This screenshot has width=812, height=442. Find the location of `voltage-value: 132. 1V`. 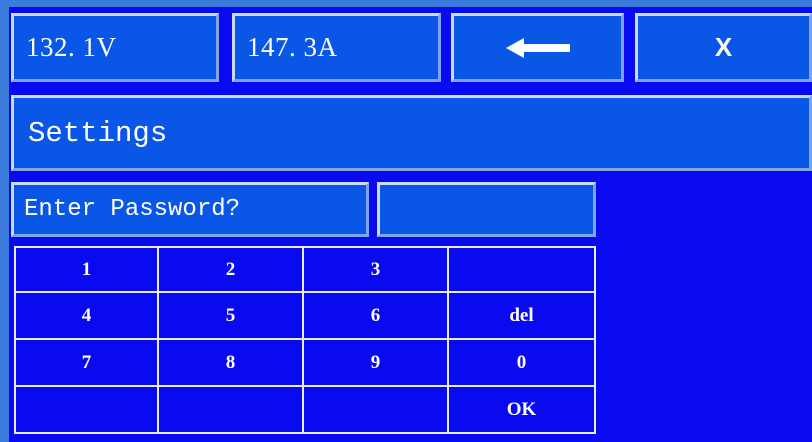

voltage-value: 132. 1V is located at coordinates (71, 47).